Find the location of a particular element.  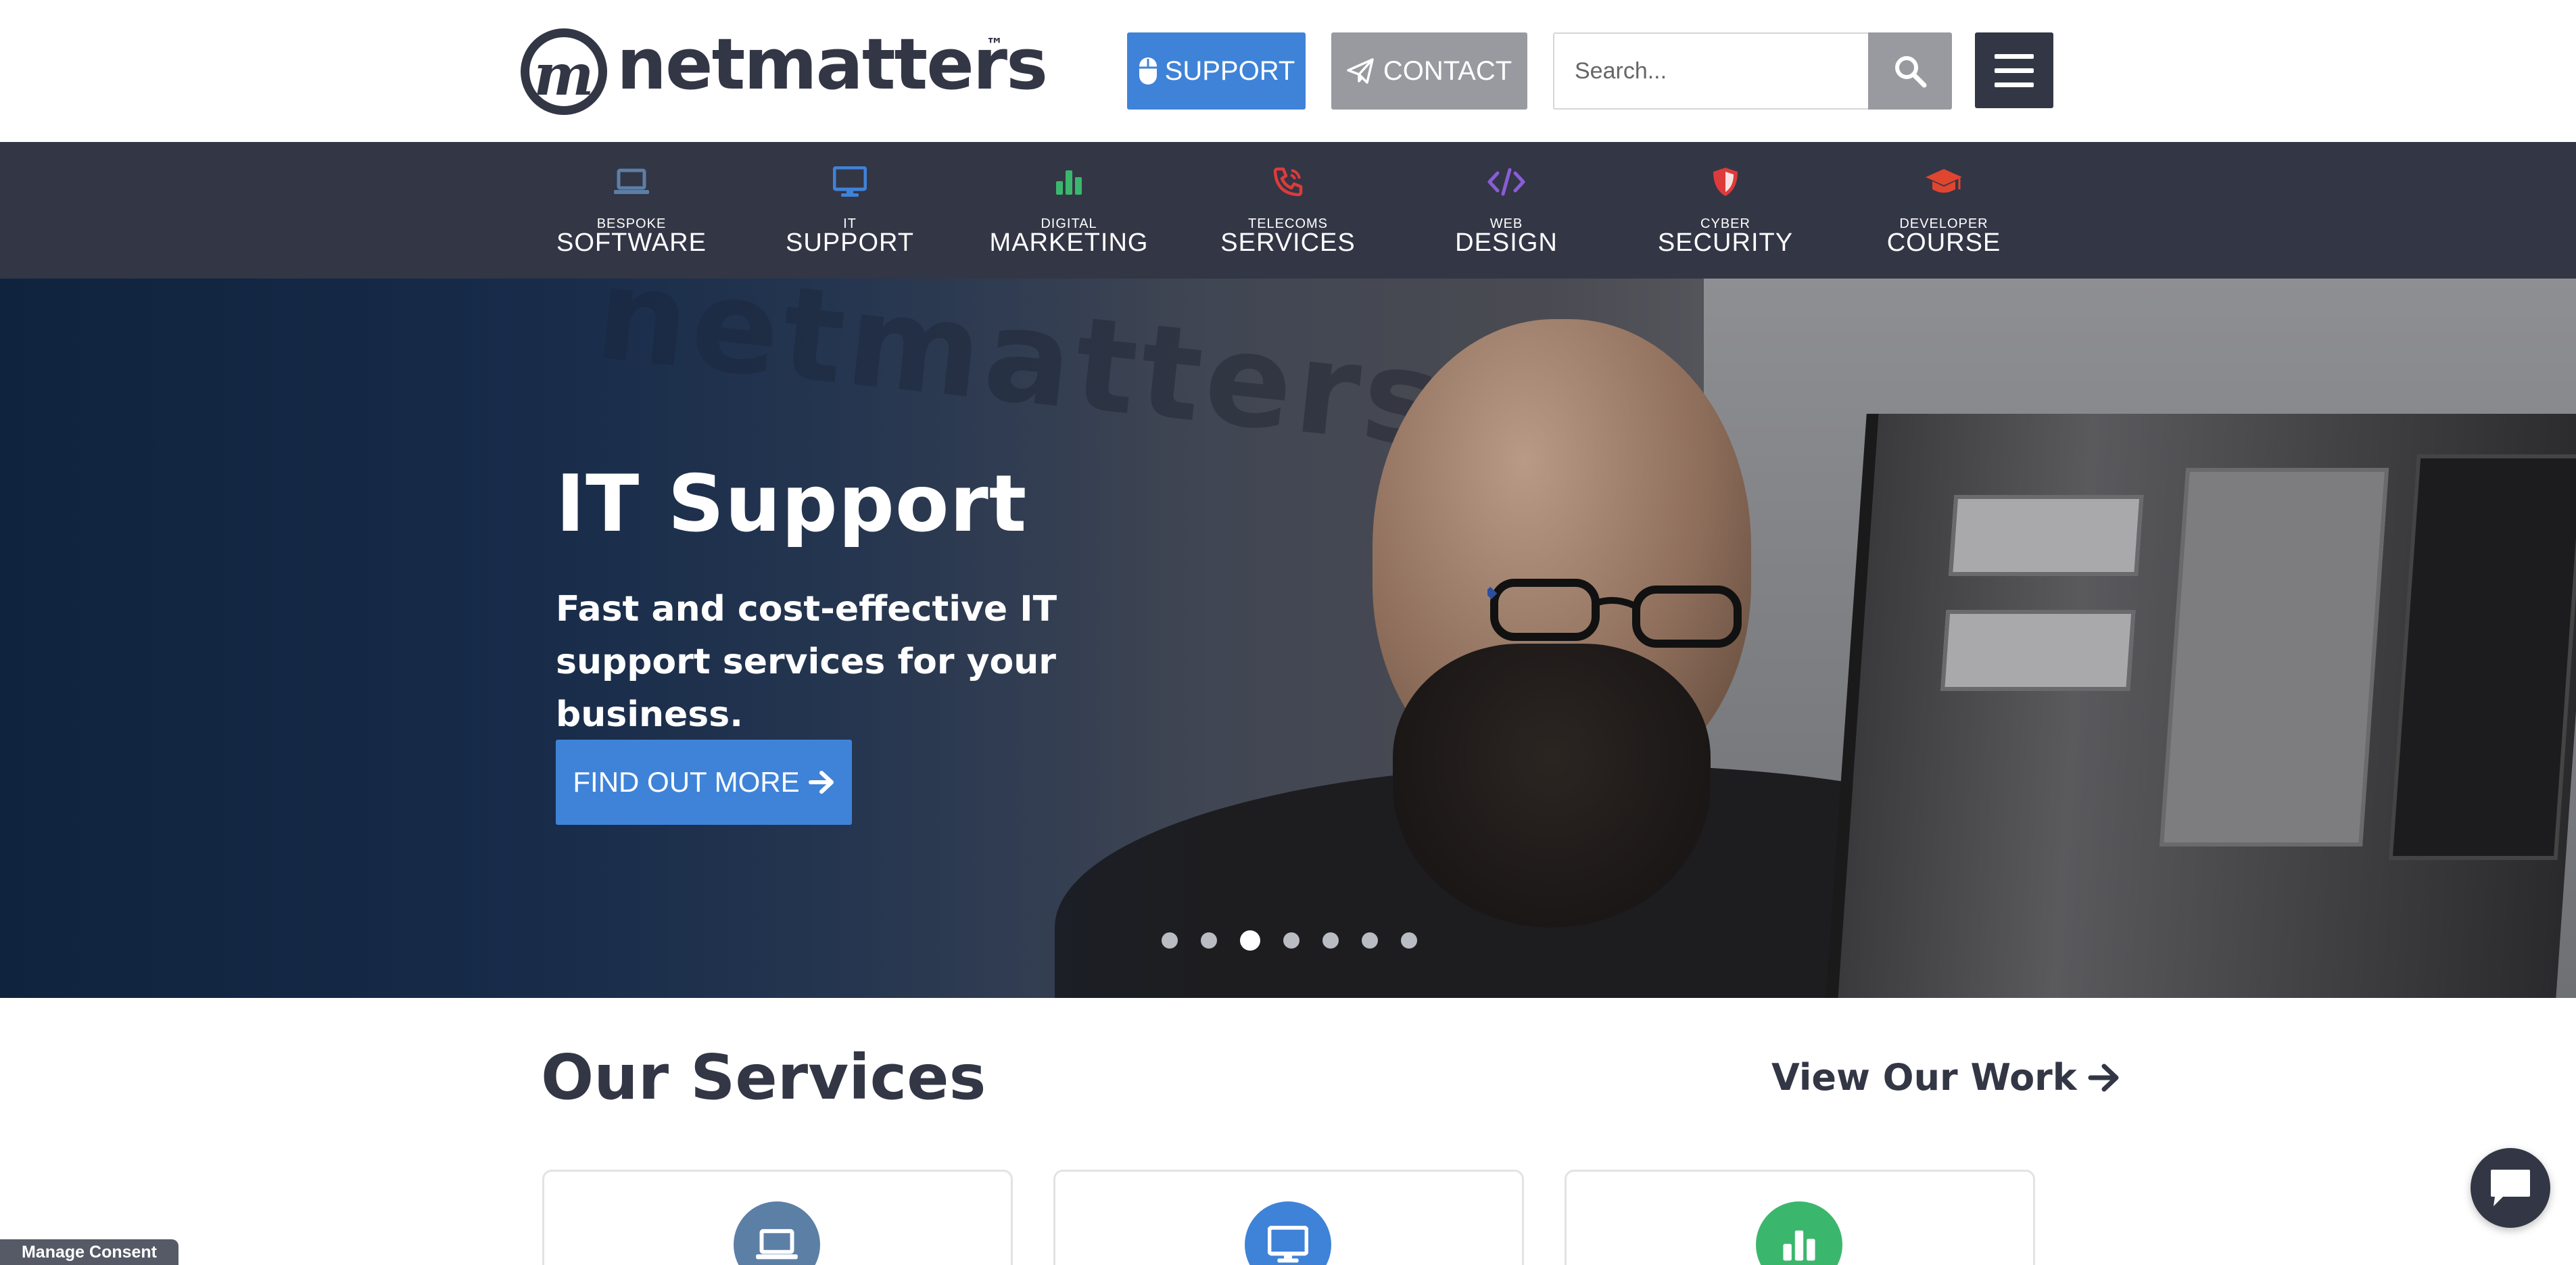

nav-item-big-label: SUPPORT is located at coordinates (849, 243).